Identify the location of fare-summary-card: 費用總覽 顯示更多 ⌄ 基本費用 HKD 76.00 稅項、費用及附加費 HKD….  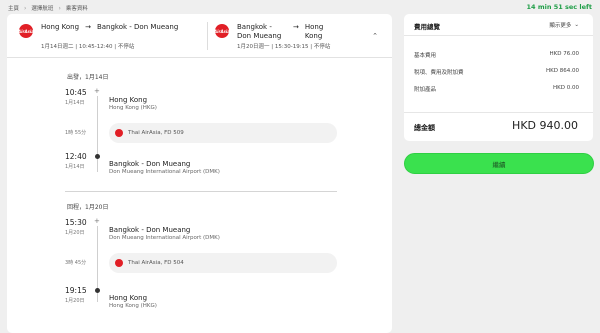
(498, 77).